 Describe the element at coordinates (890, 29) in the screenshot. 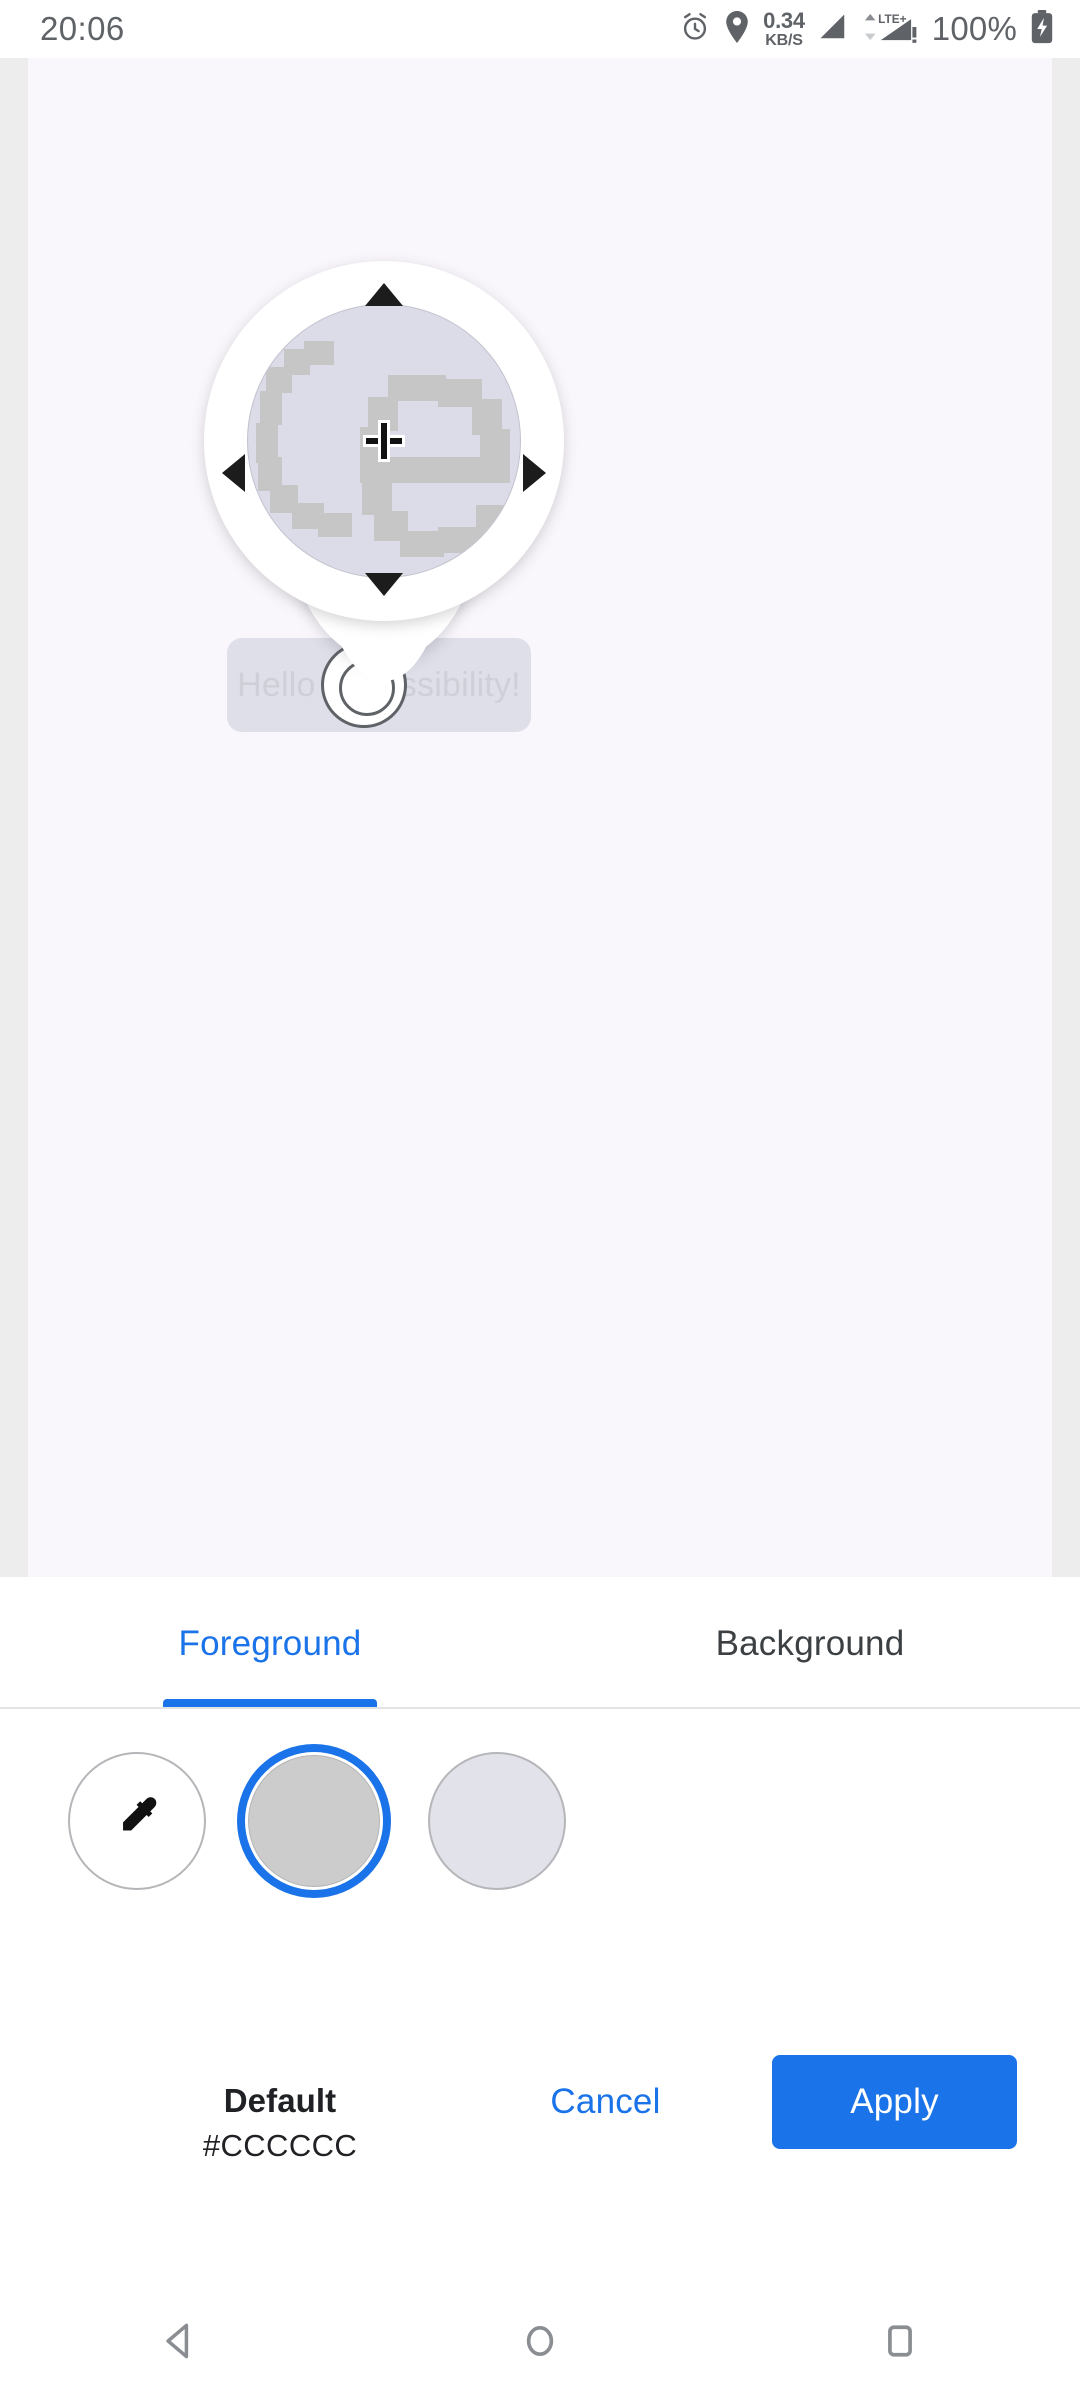

I see `network-type-icon: LTE+` at that location.